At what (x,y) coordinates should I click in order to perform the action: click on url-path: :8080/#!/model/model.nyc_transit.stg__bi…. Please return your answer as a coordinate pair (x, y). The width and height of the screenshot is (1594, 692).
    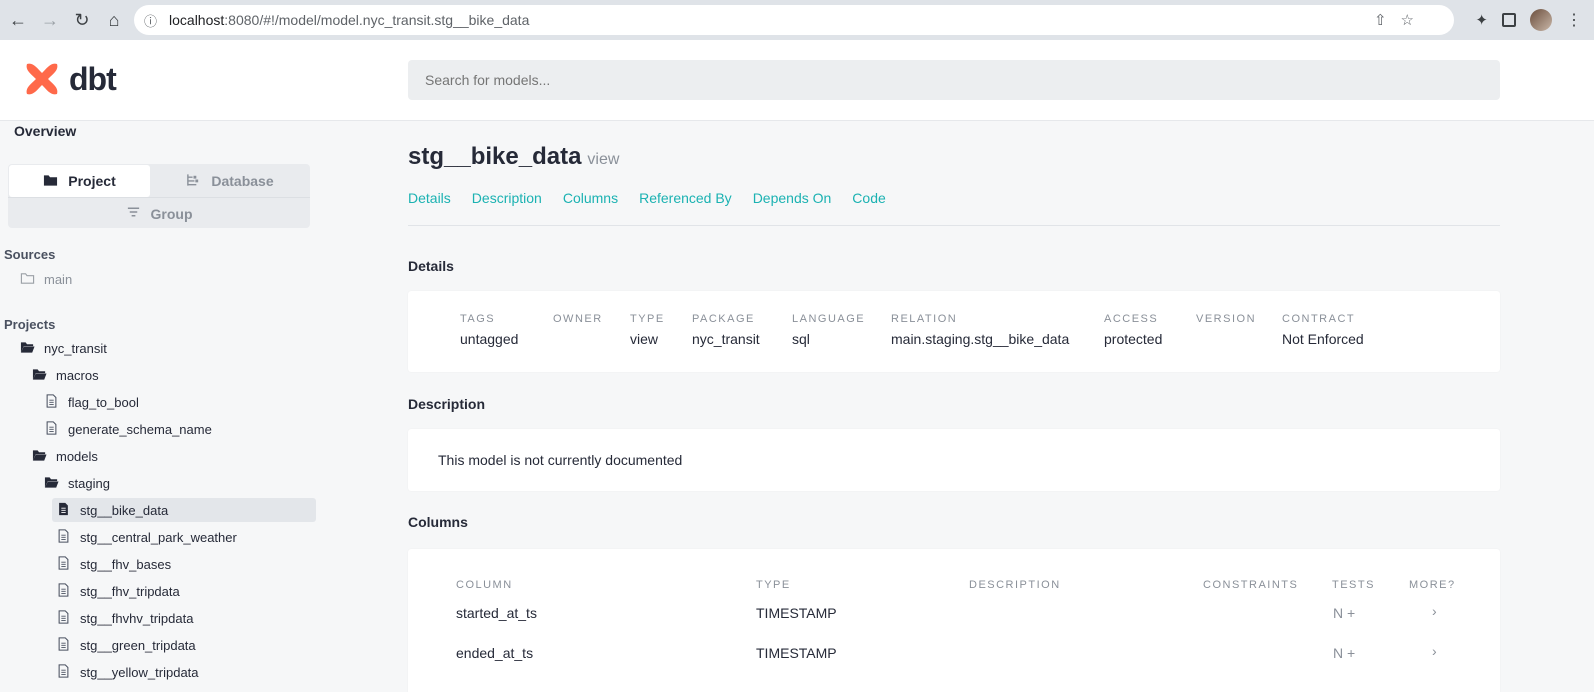
    Looking at the image, I should click on (377, 20).